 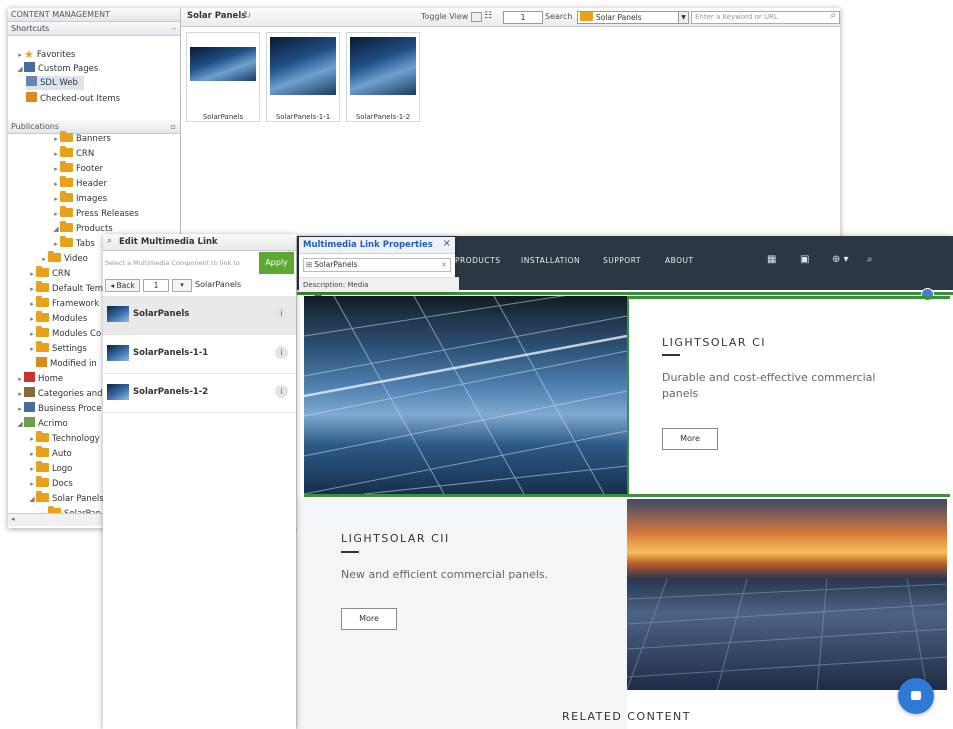 What do you see at coordinates (64, 438) in the screenshot?
I see `publication-tree-item: ▸ Technology` at bounding box center [64, 438].